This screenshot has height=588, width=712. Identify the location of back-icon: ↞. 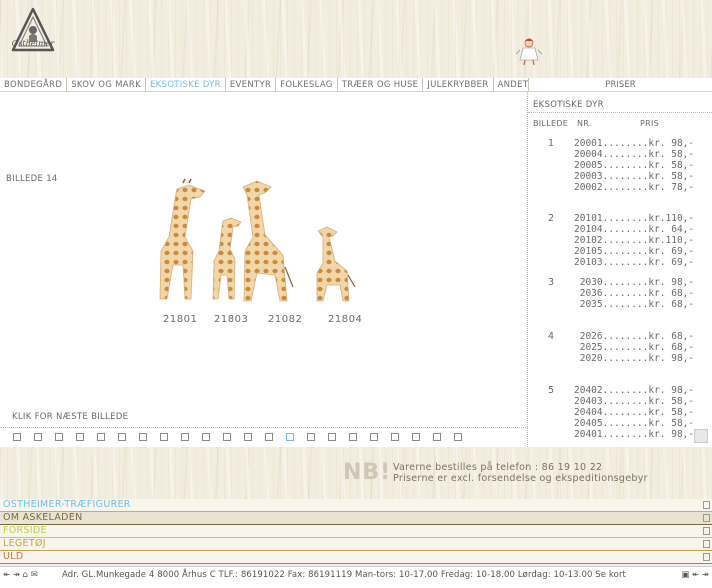
(6, 575).